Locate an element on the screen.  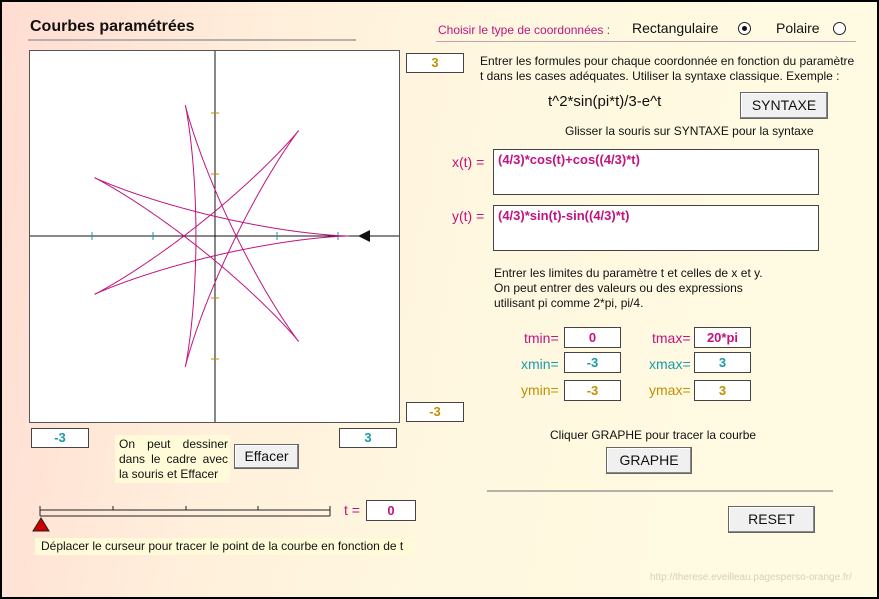
syntax-example: t^2*sin(pi*t)/3-e^t is located at coordinates (605, 101).